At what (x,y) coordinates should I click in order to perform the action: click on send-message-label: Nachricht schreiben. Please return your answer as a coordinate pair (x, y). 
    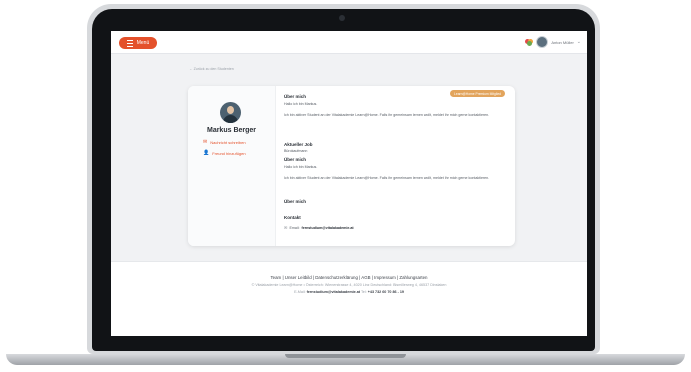
    Looking at the image, I should click on (228, 142).